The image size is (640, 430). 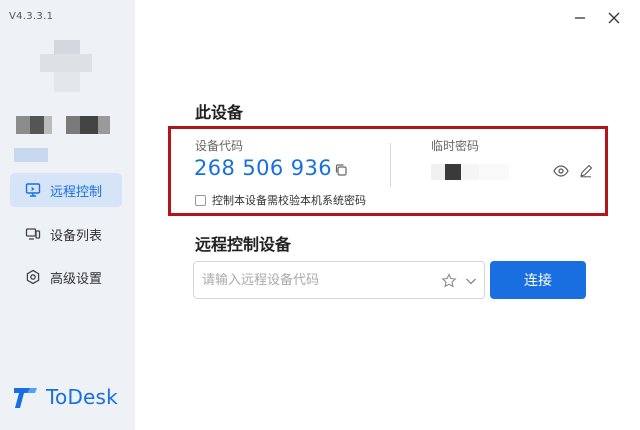 I want to click on remote-control-title: 远程控制设备, so click(x=243, y=244).